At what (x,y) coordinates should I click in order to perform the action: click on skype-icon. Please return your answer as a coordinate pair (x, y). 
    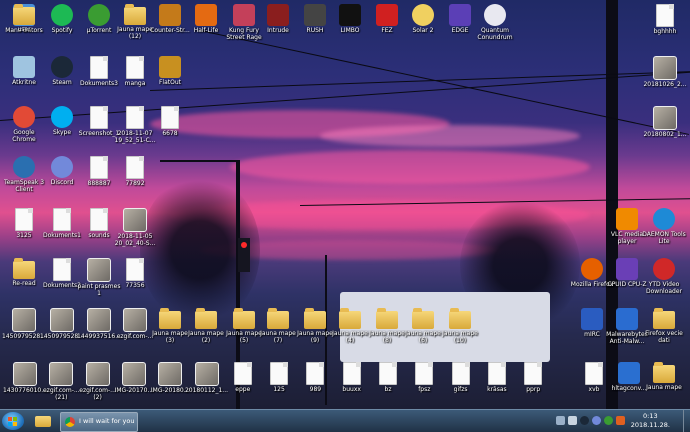
    Looking at the image, I should click on (62, 117).